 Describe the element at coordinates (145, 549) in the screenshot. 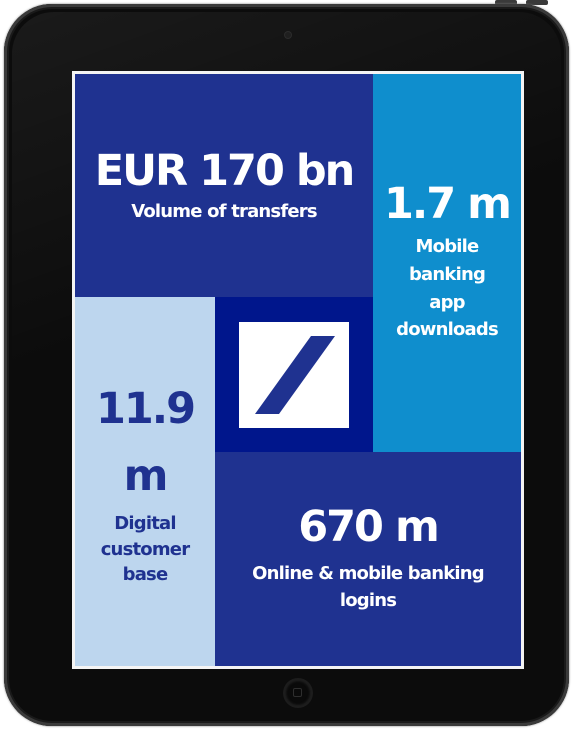

I see `customer-base-label: Digital customer base` at that location.